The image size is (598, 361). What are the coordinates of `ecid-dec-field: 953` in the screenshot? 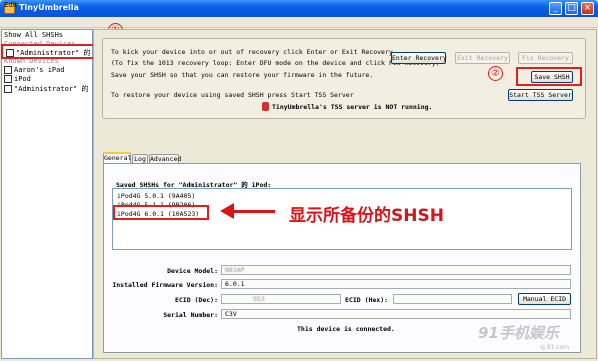 It's located at (281, 299).